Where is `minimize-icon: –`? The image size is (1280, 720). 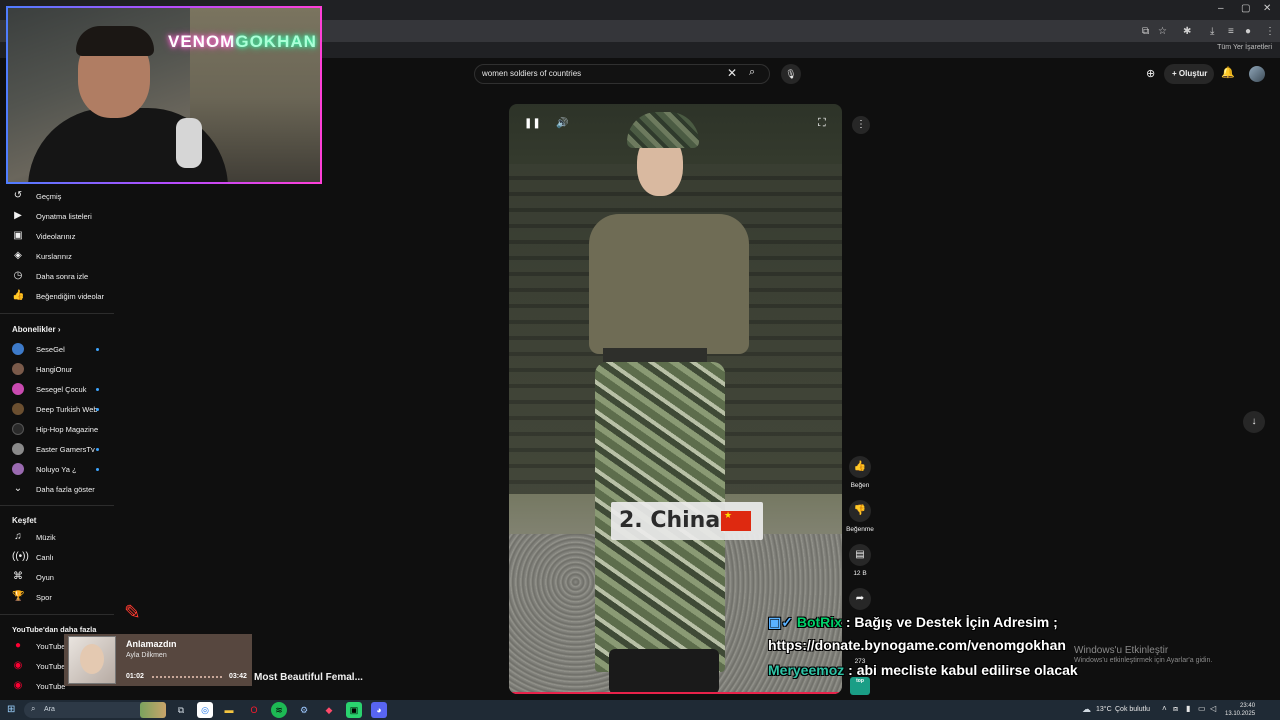
minimize-icon: – is located at coordinates (1221, 8).